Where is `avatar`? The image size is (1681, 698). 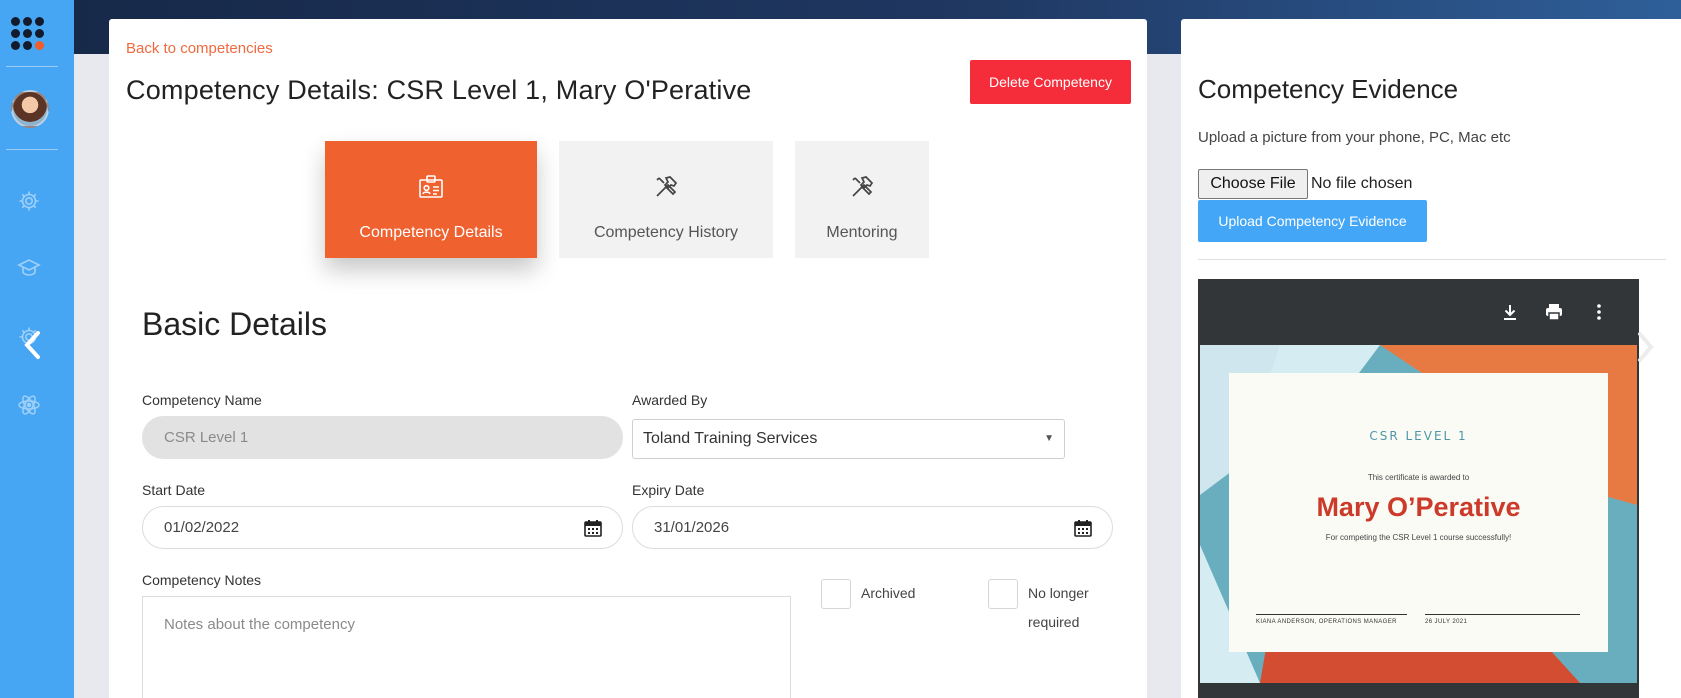 avatar is located at coordinates (30, 109).